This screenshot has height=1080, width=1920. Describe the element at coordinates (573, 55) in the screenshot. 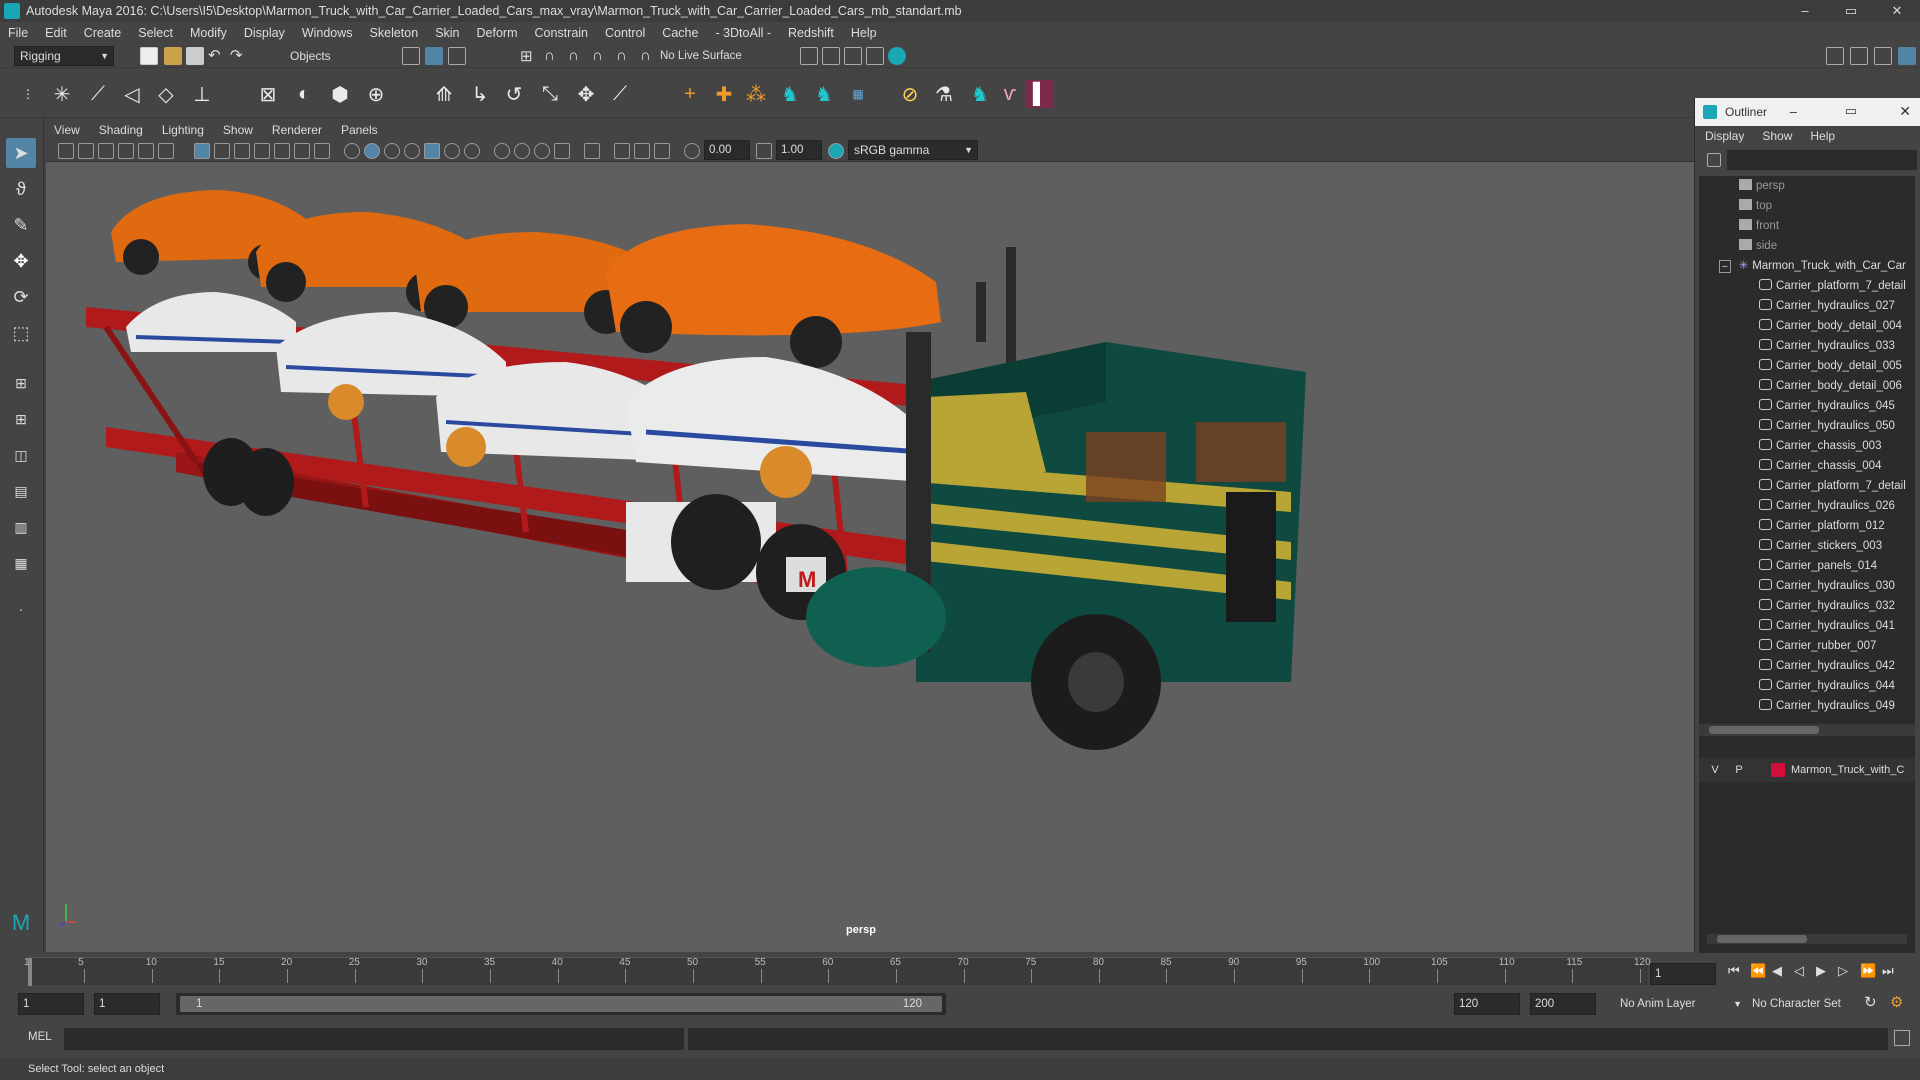

I see `snap-point-icon: ∩` at that location.